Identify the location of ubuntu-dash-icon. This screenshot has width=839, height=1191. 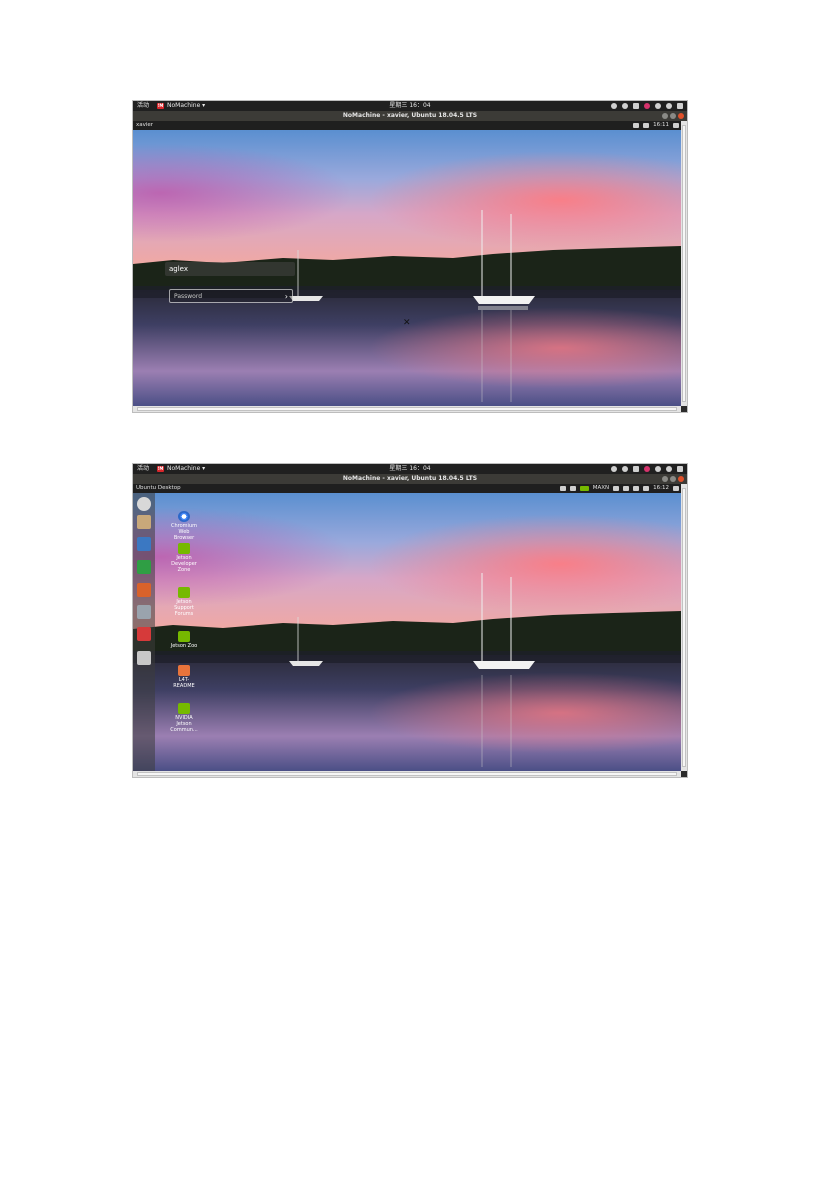
(144, 504).